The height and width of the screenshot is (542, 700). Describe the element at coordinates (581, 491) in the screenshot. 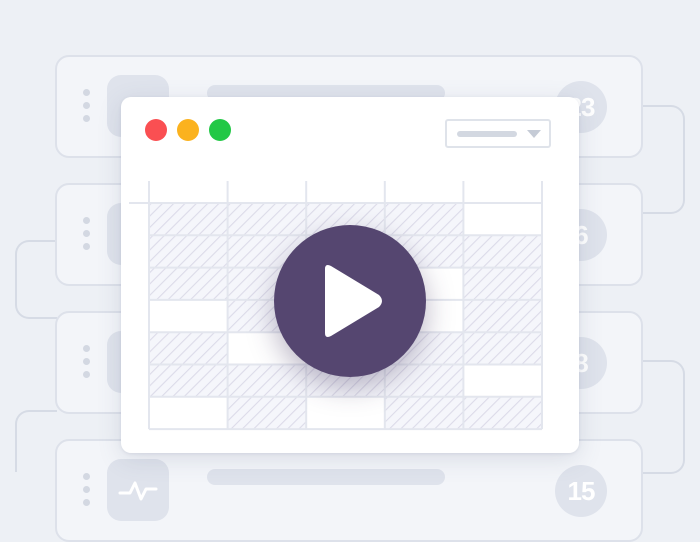

I see `count-badge: 15` at that location.